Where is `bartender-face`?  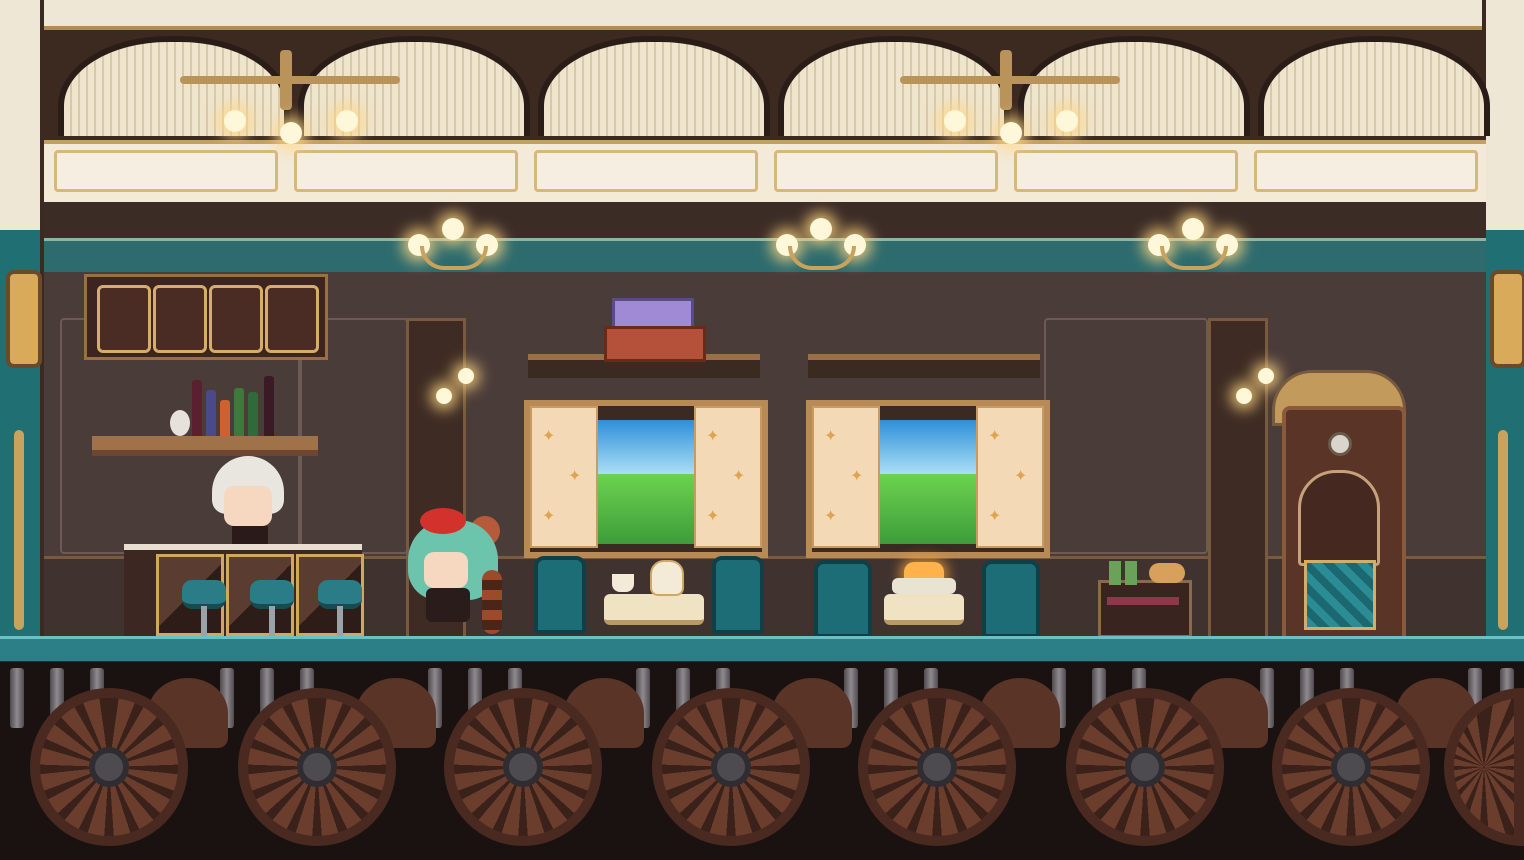
bartender-face is located at coordinates (248, 506).